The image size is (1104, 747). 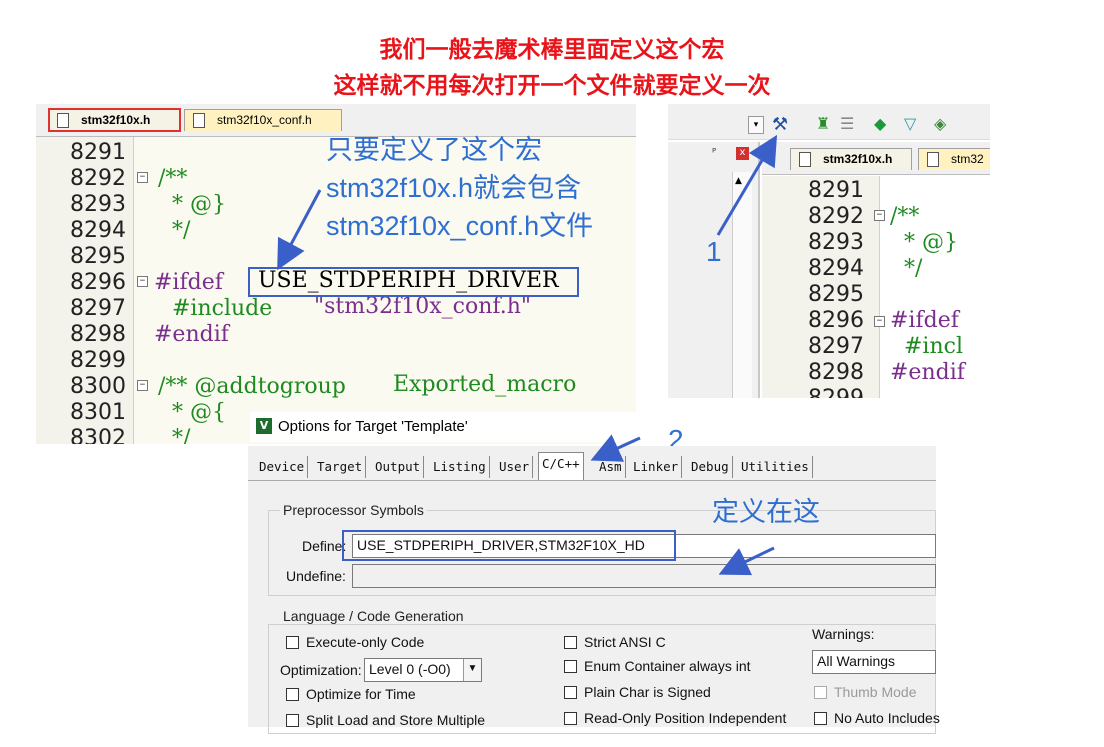 I want to click on line-number: 8296, so click(x=836, y=320).